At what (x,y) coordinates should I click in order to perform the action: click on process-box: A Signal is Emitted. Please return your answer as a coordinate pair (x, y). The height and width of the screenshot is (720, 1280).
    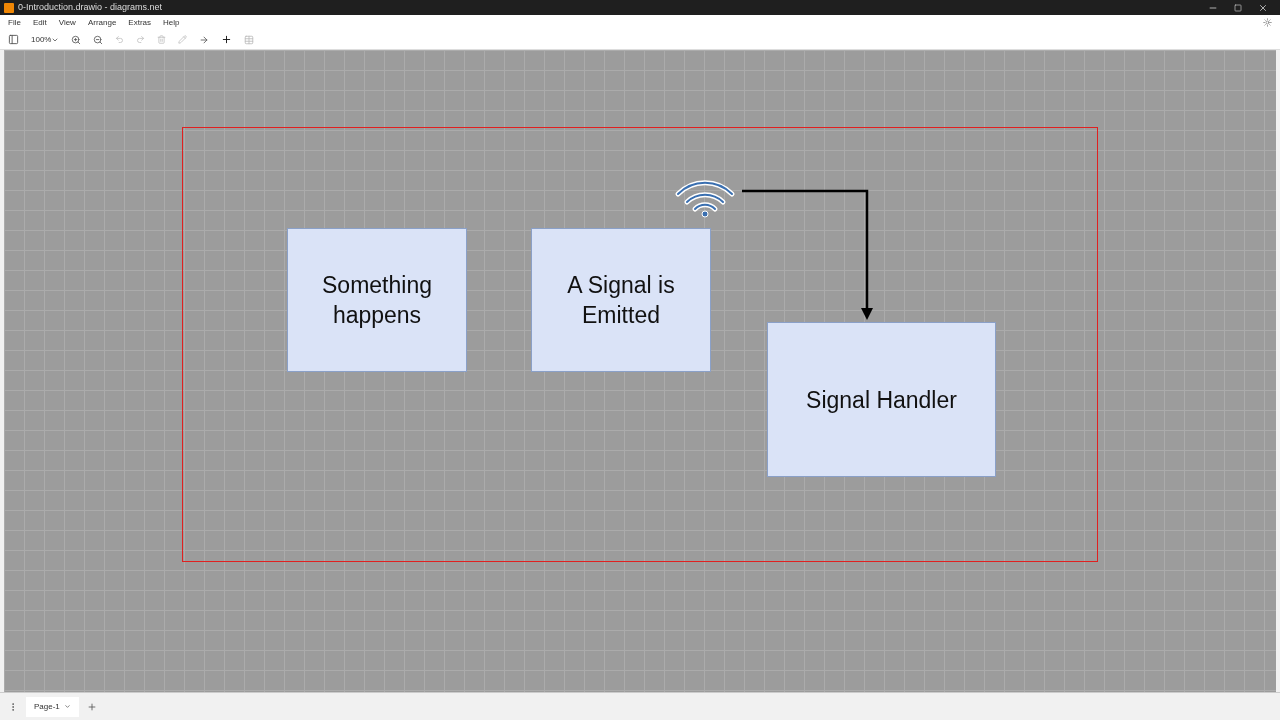
    Looking at the image, I should click on (621, 300).